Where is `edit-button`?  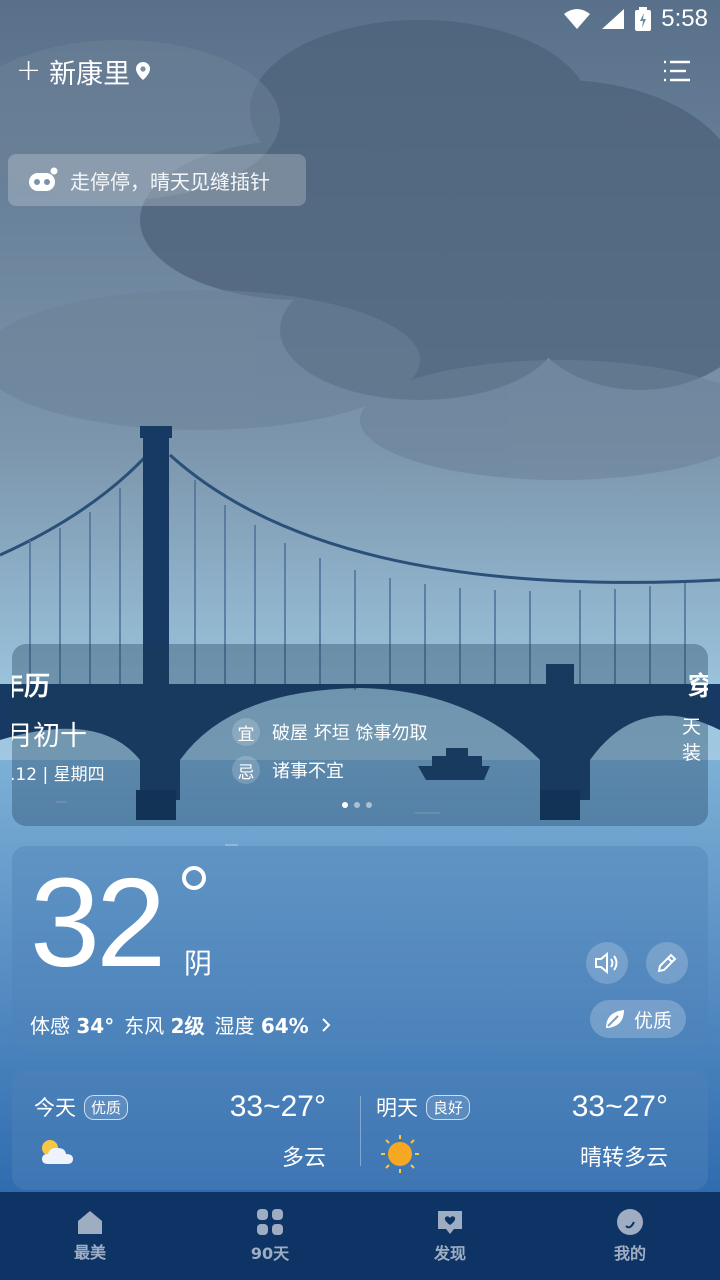 edit-button is located at coordinates (667, 963).